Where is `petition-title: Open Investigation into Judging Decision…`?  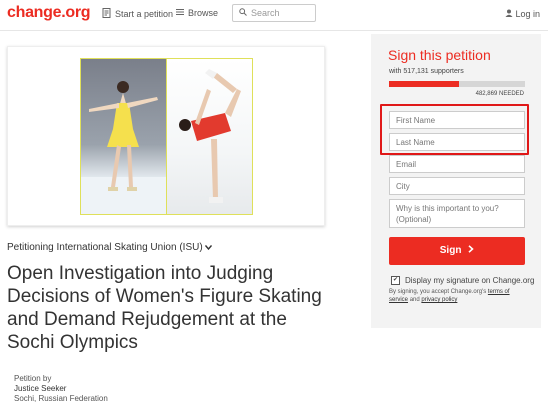 petition-title: Open Investigation into Judging Decision… is located at coordinates (164, 308).